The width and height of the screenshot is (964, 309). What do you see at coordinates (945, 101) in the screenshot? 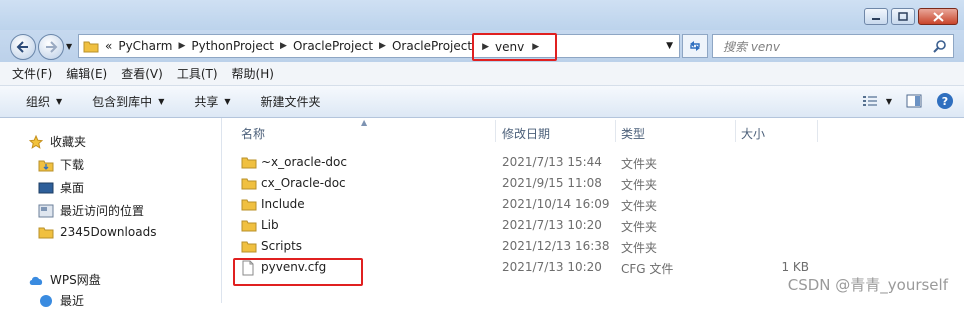
I see `help-icon: ?` at bounding box center [945, 101].